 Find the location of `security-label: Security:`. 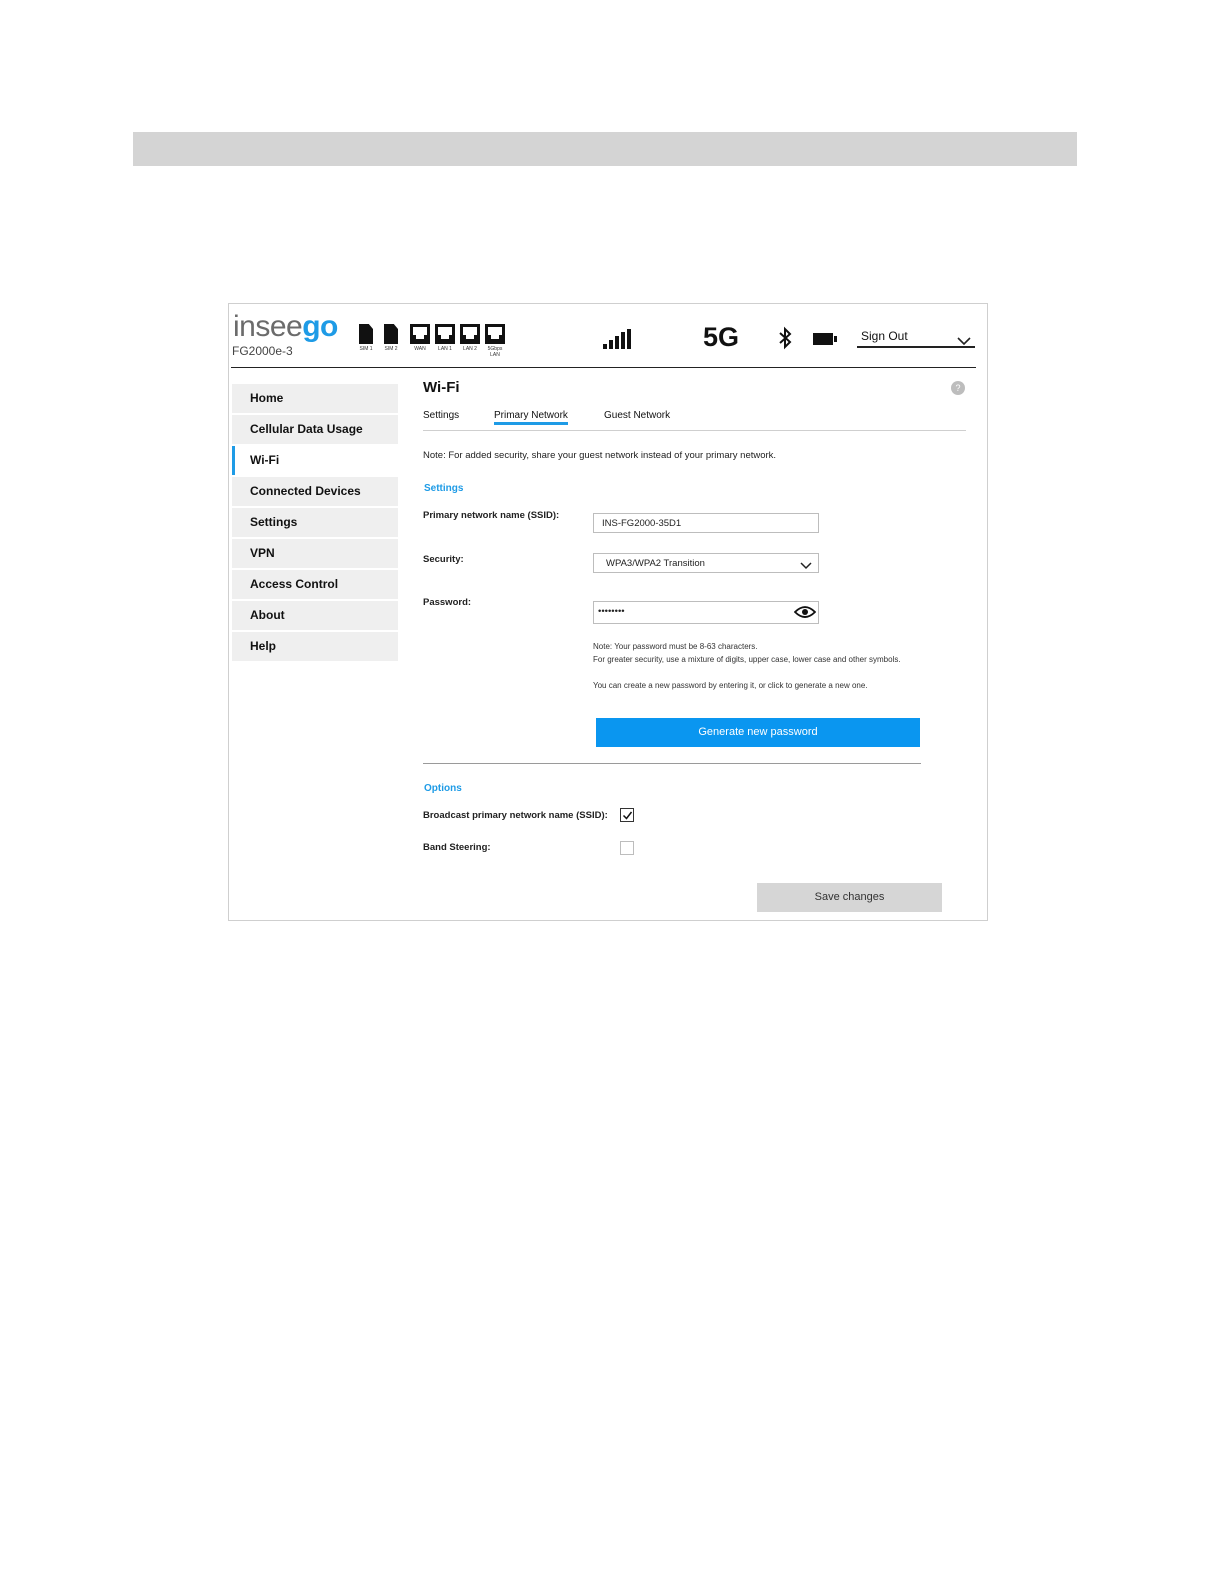

security-label: Security: is located at coordinates (443, 559).